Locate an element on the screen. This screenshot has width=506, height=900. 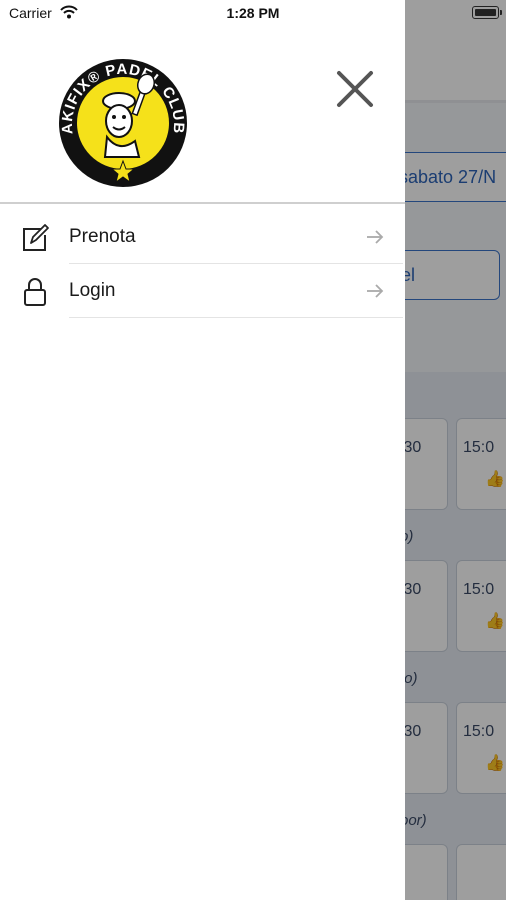
status-time: 1:28 PM is located at coordinates (253, 13).